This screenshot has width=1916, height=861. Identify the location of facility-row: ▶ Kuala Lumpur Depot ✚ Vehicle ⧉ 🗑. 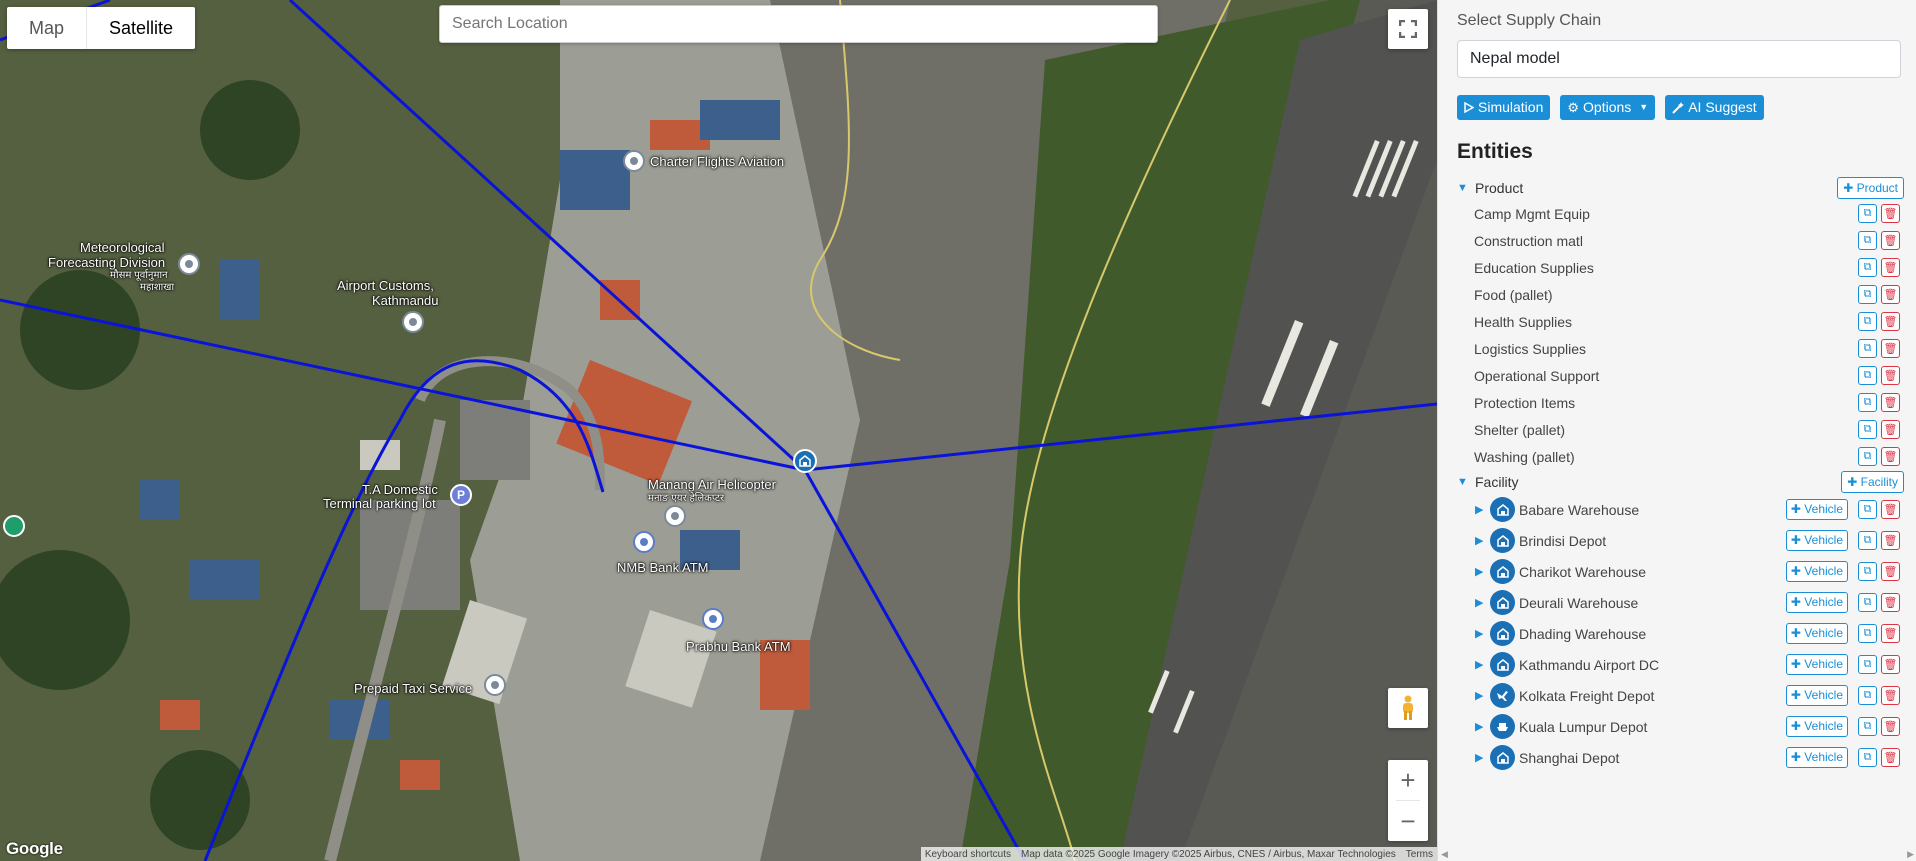
(1681, 726).